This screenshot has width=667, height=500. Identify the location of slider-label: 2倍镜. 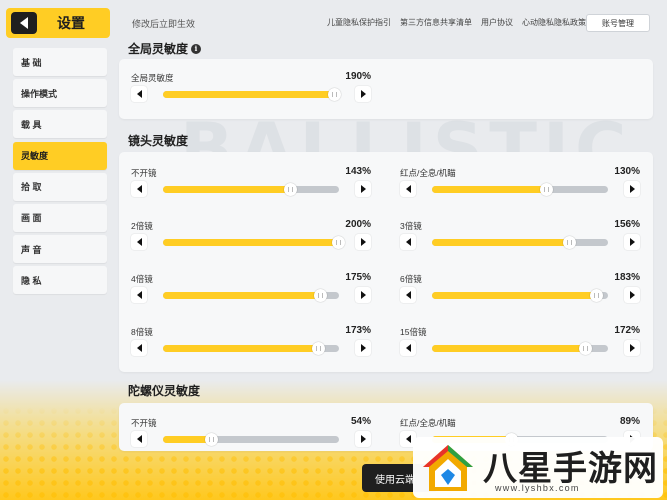
(142, 226).